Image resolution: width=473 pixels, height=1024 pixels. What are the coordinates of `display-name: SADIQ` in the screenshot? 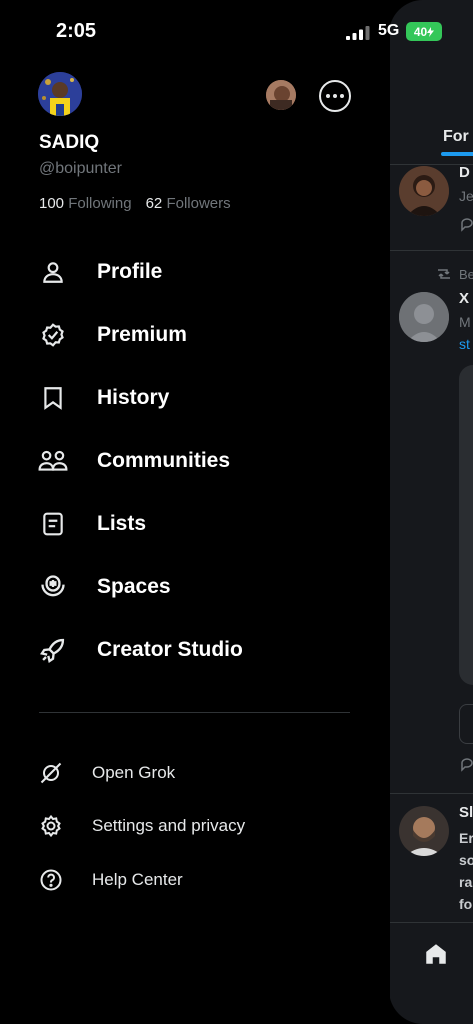 It's located at (69, 143).